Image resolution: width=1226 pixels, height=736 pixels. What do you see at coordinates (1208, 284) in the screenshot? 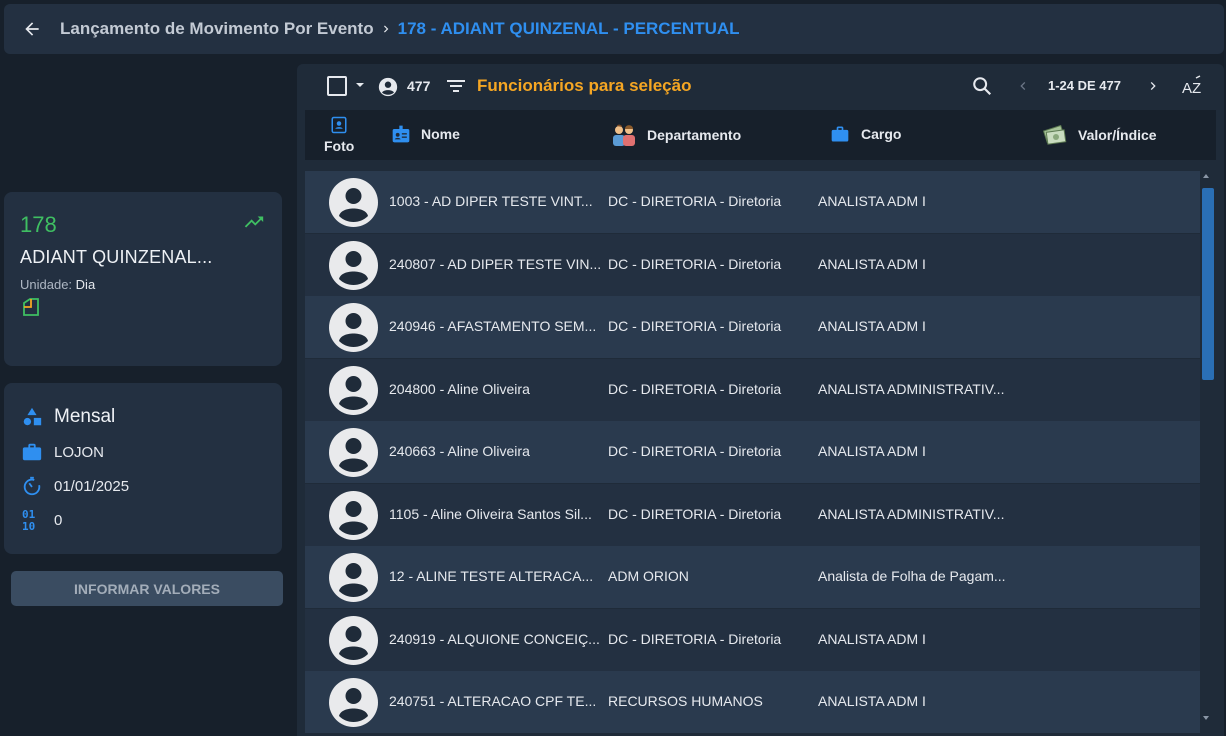
I see `scroll-thumb` at bounding box center [1208, 284].